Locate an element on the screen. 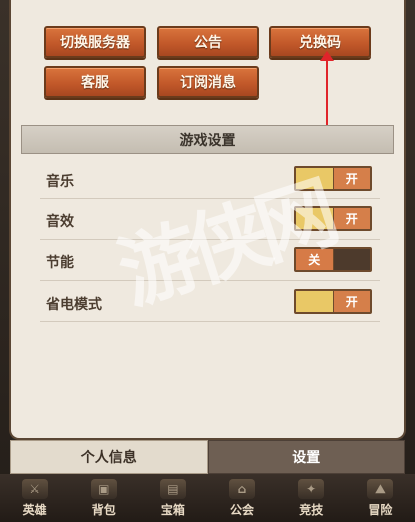 The width and height of the screenshot is (415, 522). energy-saving-toggle: 关 is located at coordinates (333, 259).